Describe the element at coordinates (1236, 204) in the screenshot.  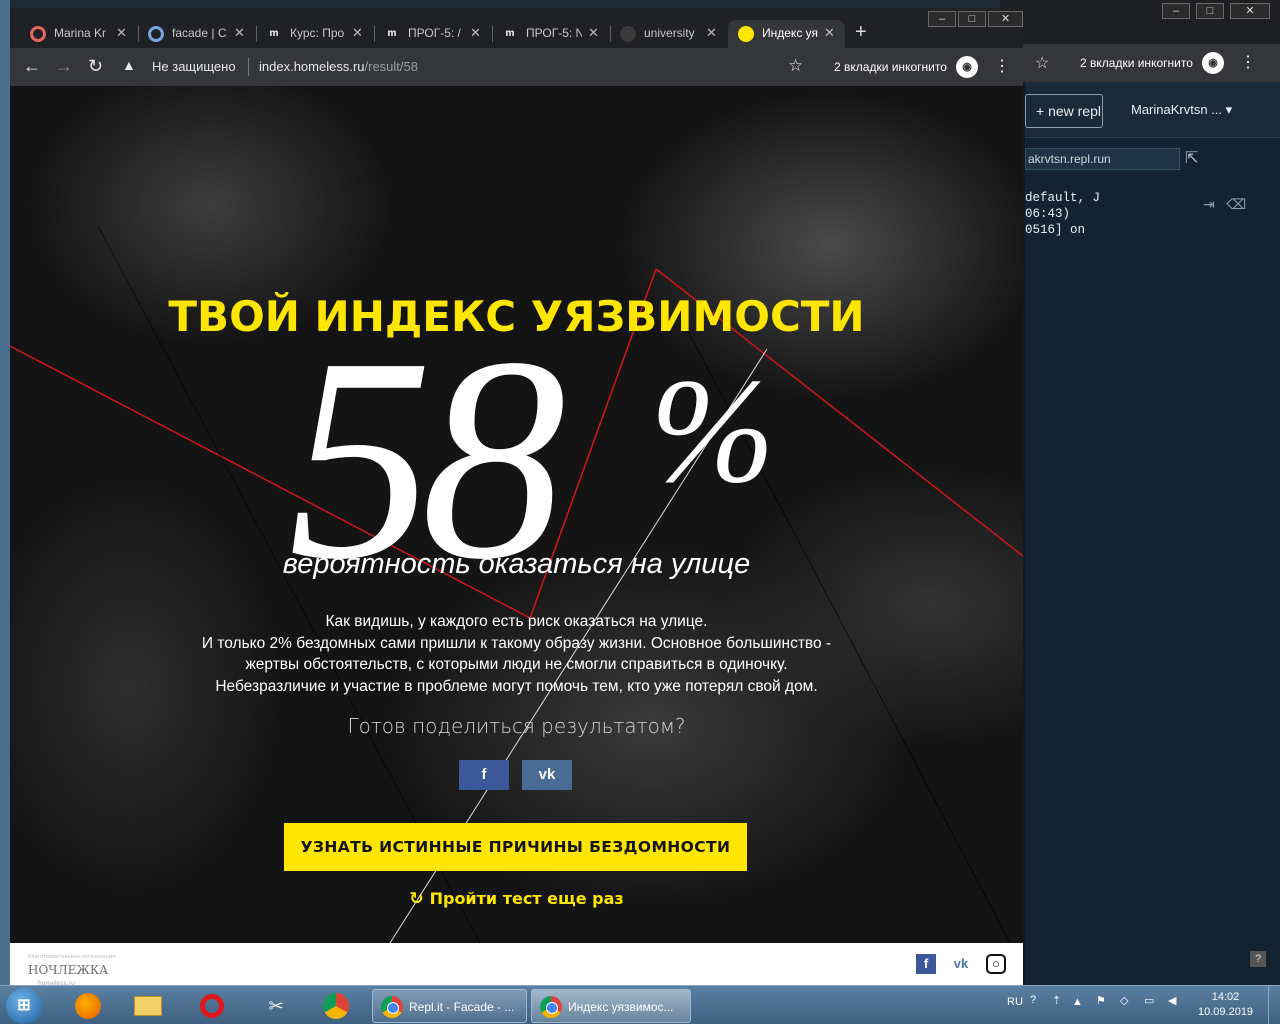
I see `clear-icon: ⌫` at that location.